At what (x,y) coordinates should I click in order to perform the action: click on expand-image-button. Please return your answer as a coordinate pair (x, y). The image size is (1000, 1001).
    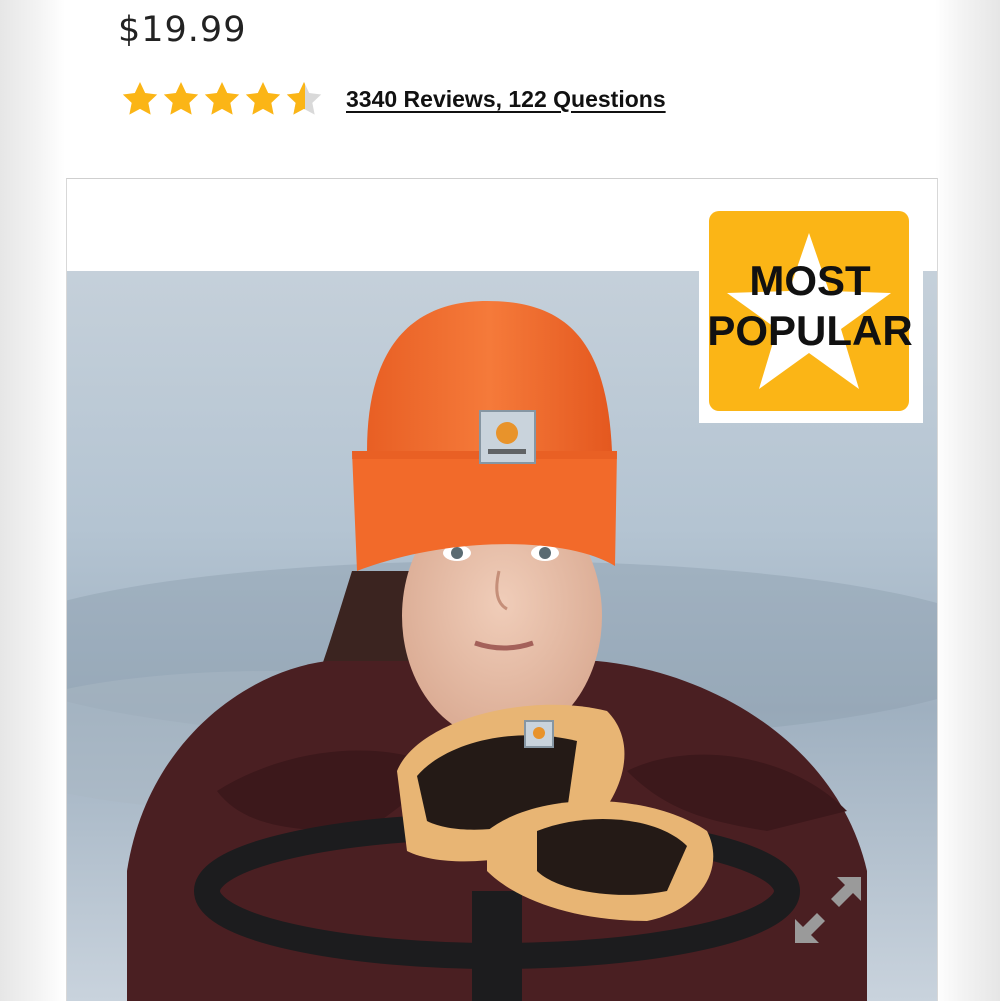
    Looking at the image, I should click on (828, 910).